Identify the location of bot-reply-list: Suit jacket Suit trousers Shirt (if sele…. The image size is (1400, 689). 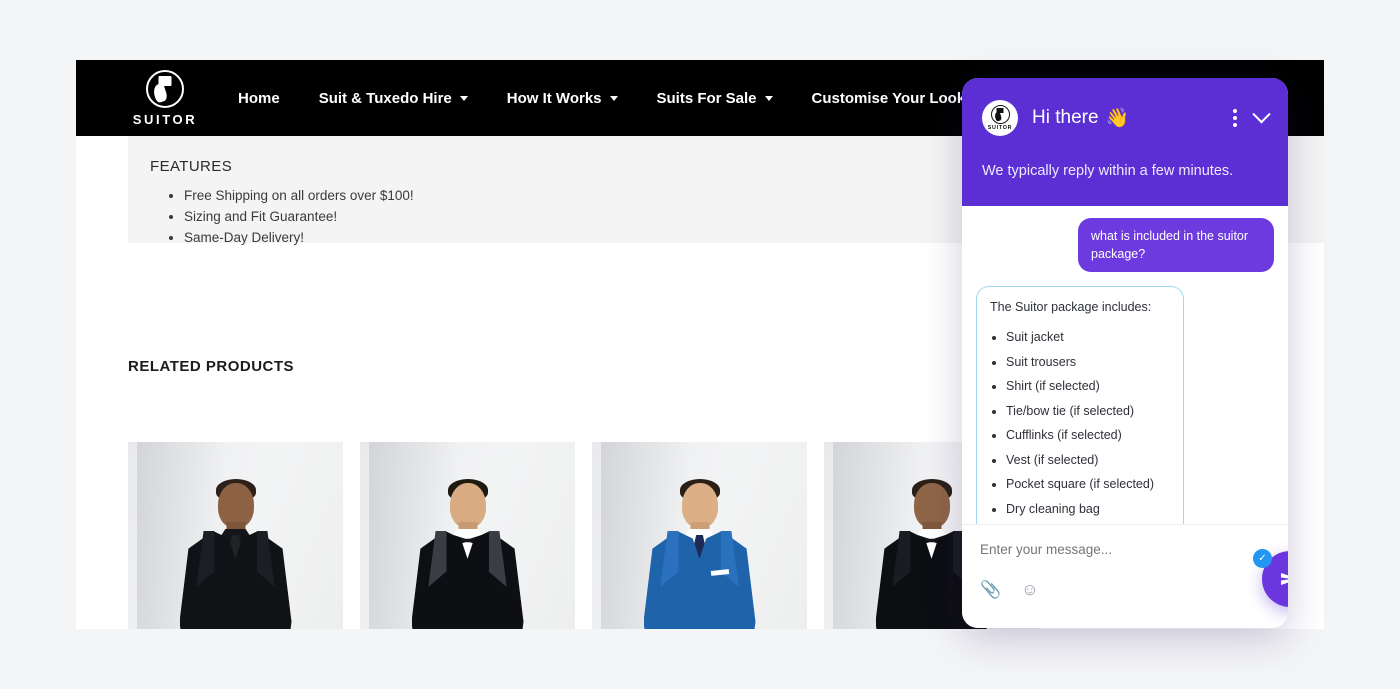
(1088, 423).